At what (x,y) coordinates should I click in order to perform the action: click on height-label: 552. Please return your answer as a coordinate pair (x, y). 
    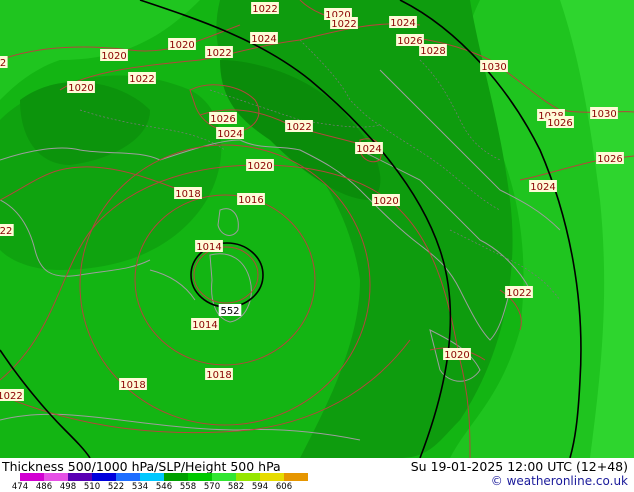
    Looking at the image, I should click on (230, 310).